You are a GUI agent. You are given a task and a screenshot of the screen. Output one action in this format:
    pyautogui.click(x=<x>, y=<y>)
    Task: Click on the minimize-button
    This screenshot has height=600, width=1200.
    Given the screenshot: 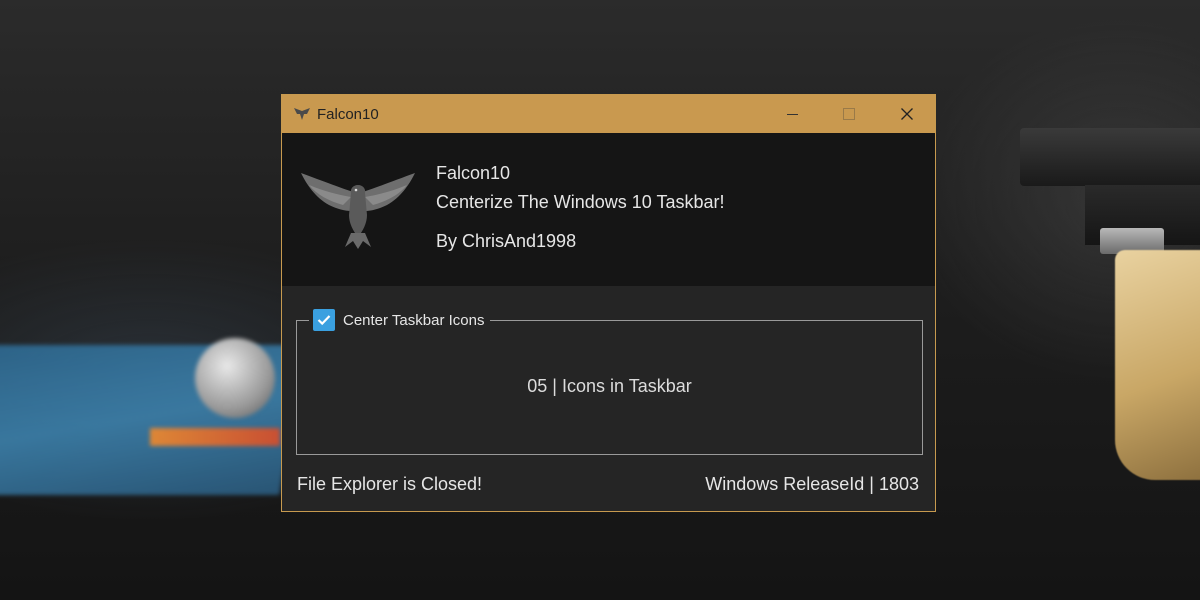 What is the action you would take?
    pyautogui.click(x=792, y=114)
    